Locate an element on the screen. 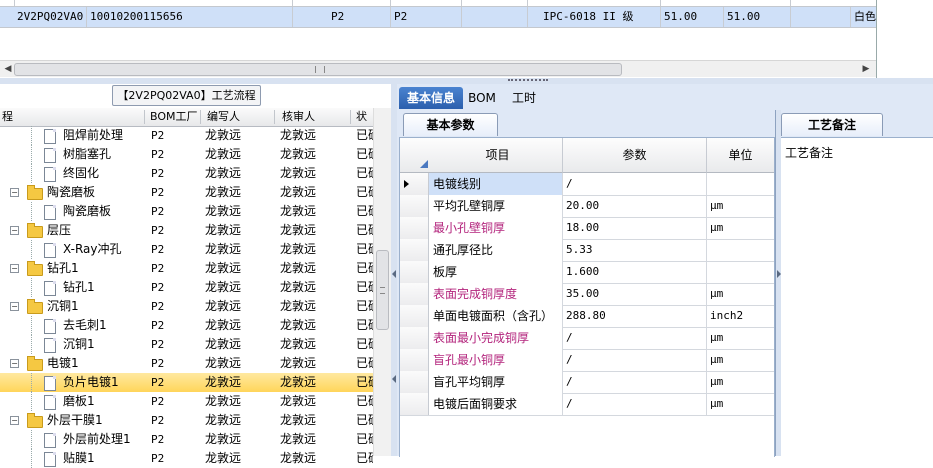 The width and height of the screenshot is (933, 468). param-value: 18.00 is located at coordinates (635, 228).